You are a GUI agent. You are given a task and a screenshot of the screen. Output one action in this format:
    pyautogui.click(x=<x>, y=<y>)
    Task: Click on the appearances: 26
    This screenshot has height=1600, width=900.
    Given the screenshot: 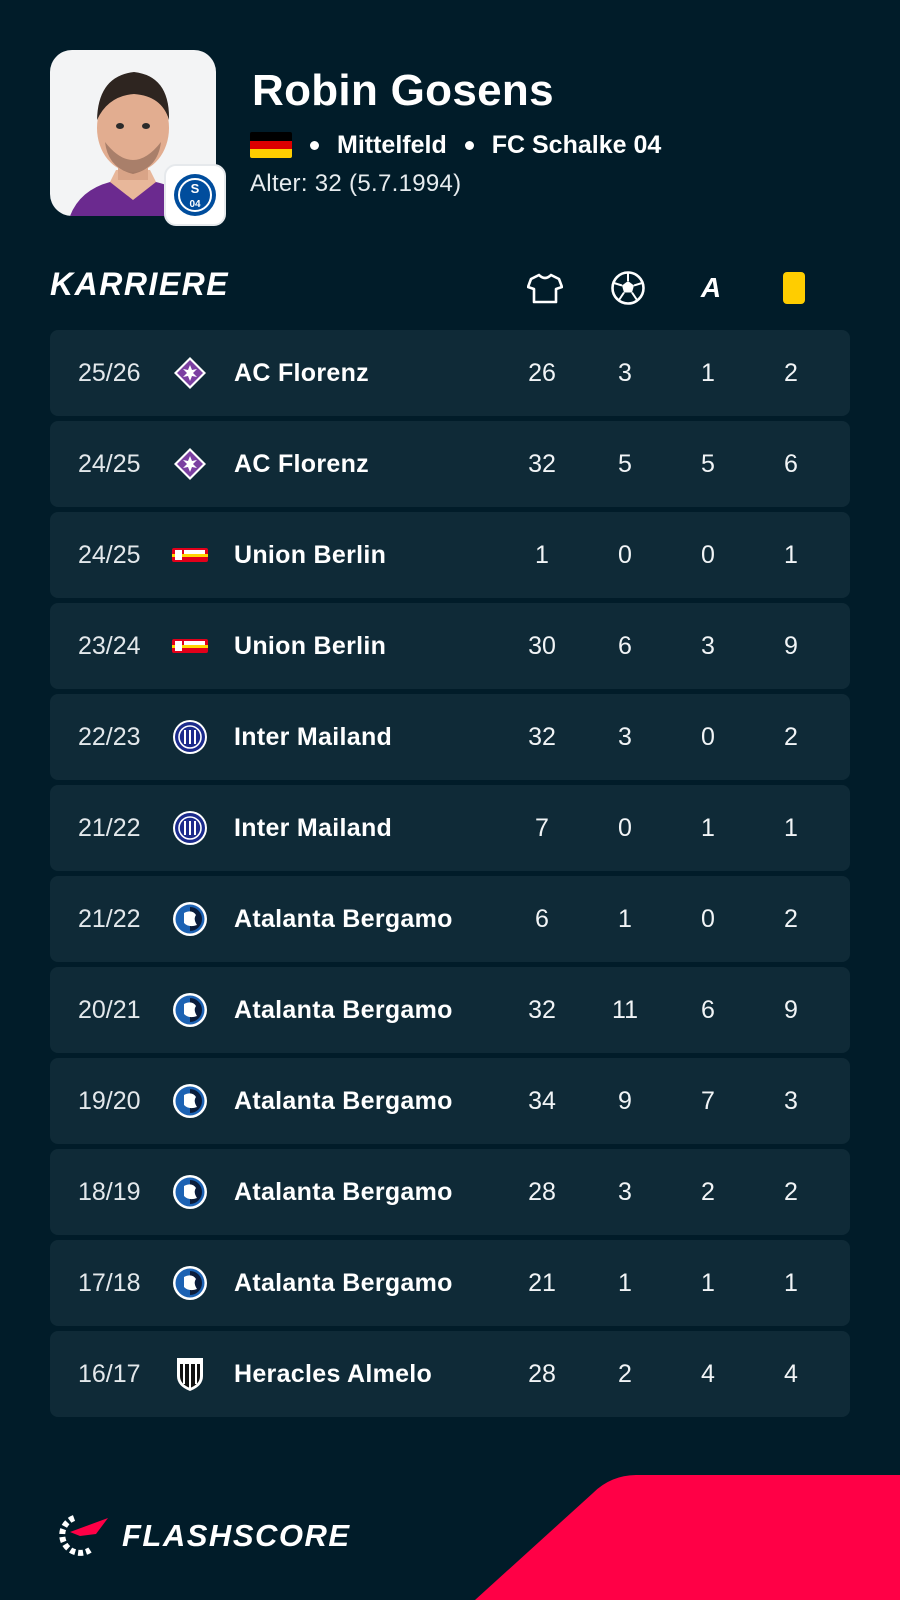 What is the action you would take?
    pyautogui.click(x=542, y=373)
    